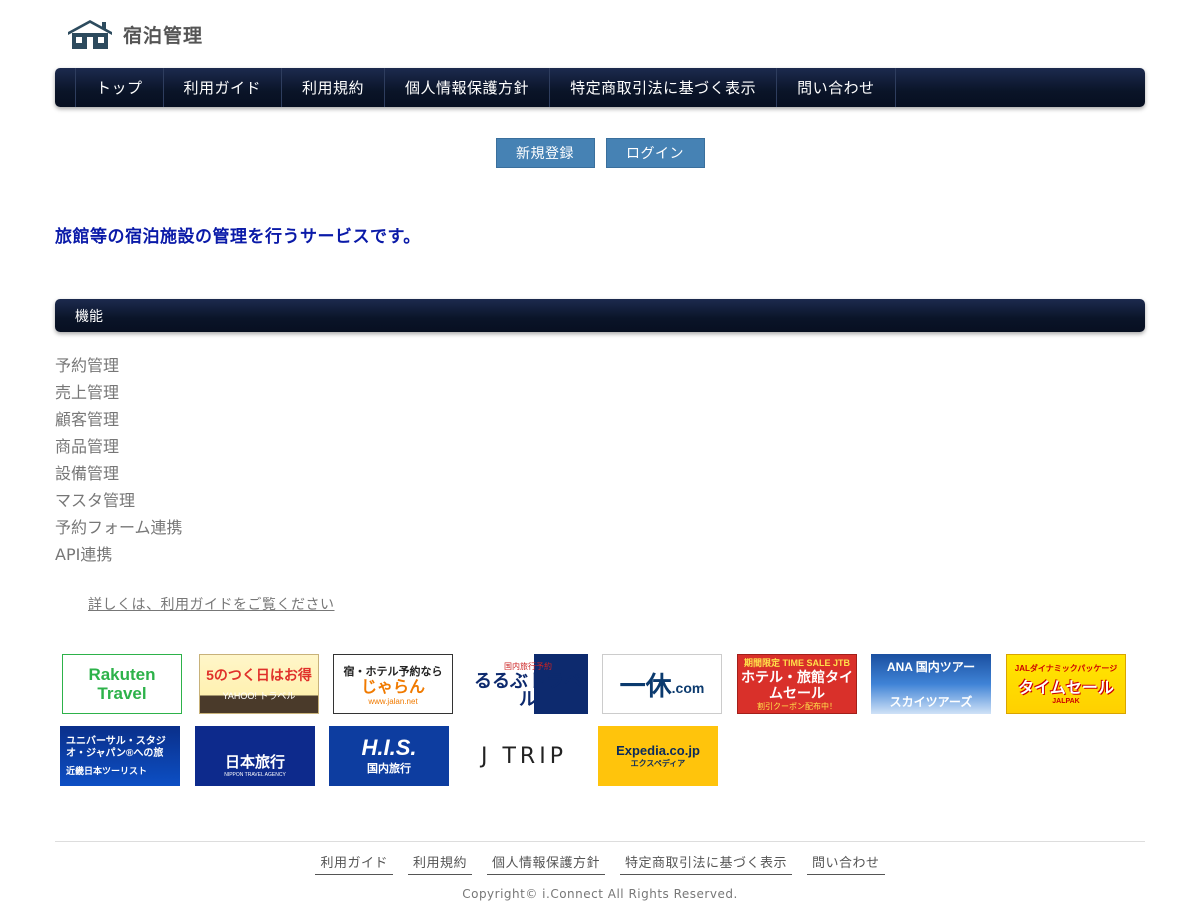 This screenshot has height=907, width=1200. What do you see at coordinates (545, 863) in the screenshot?
I see `footer-link-privacy: 個人情報保護方針` at bounding box center [545, 863].